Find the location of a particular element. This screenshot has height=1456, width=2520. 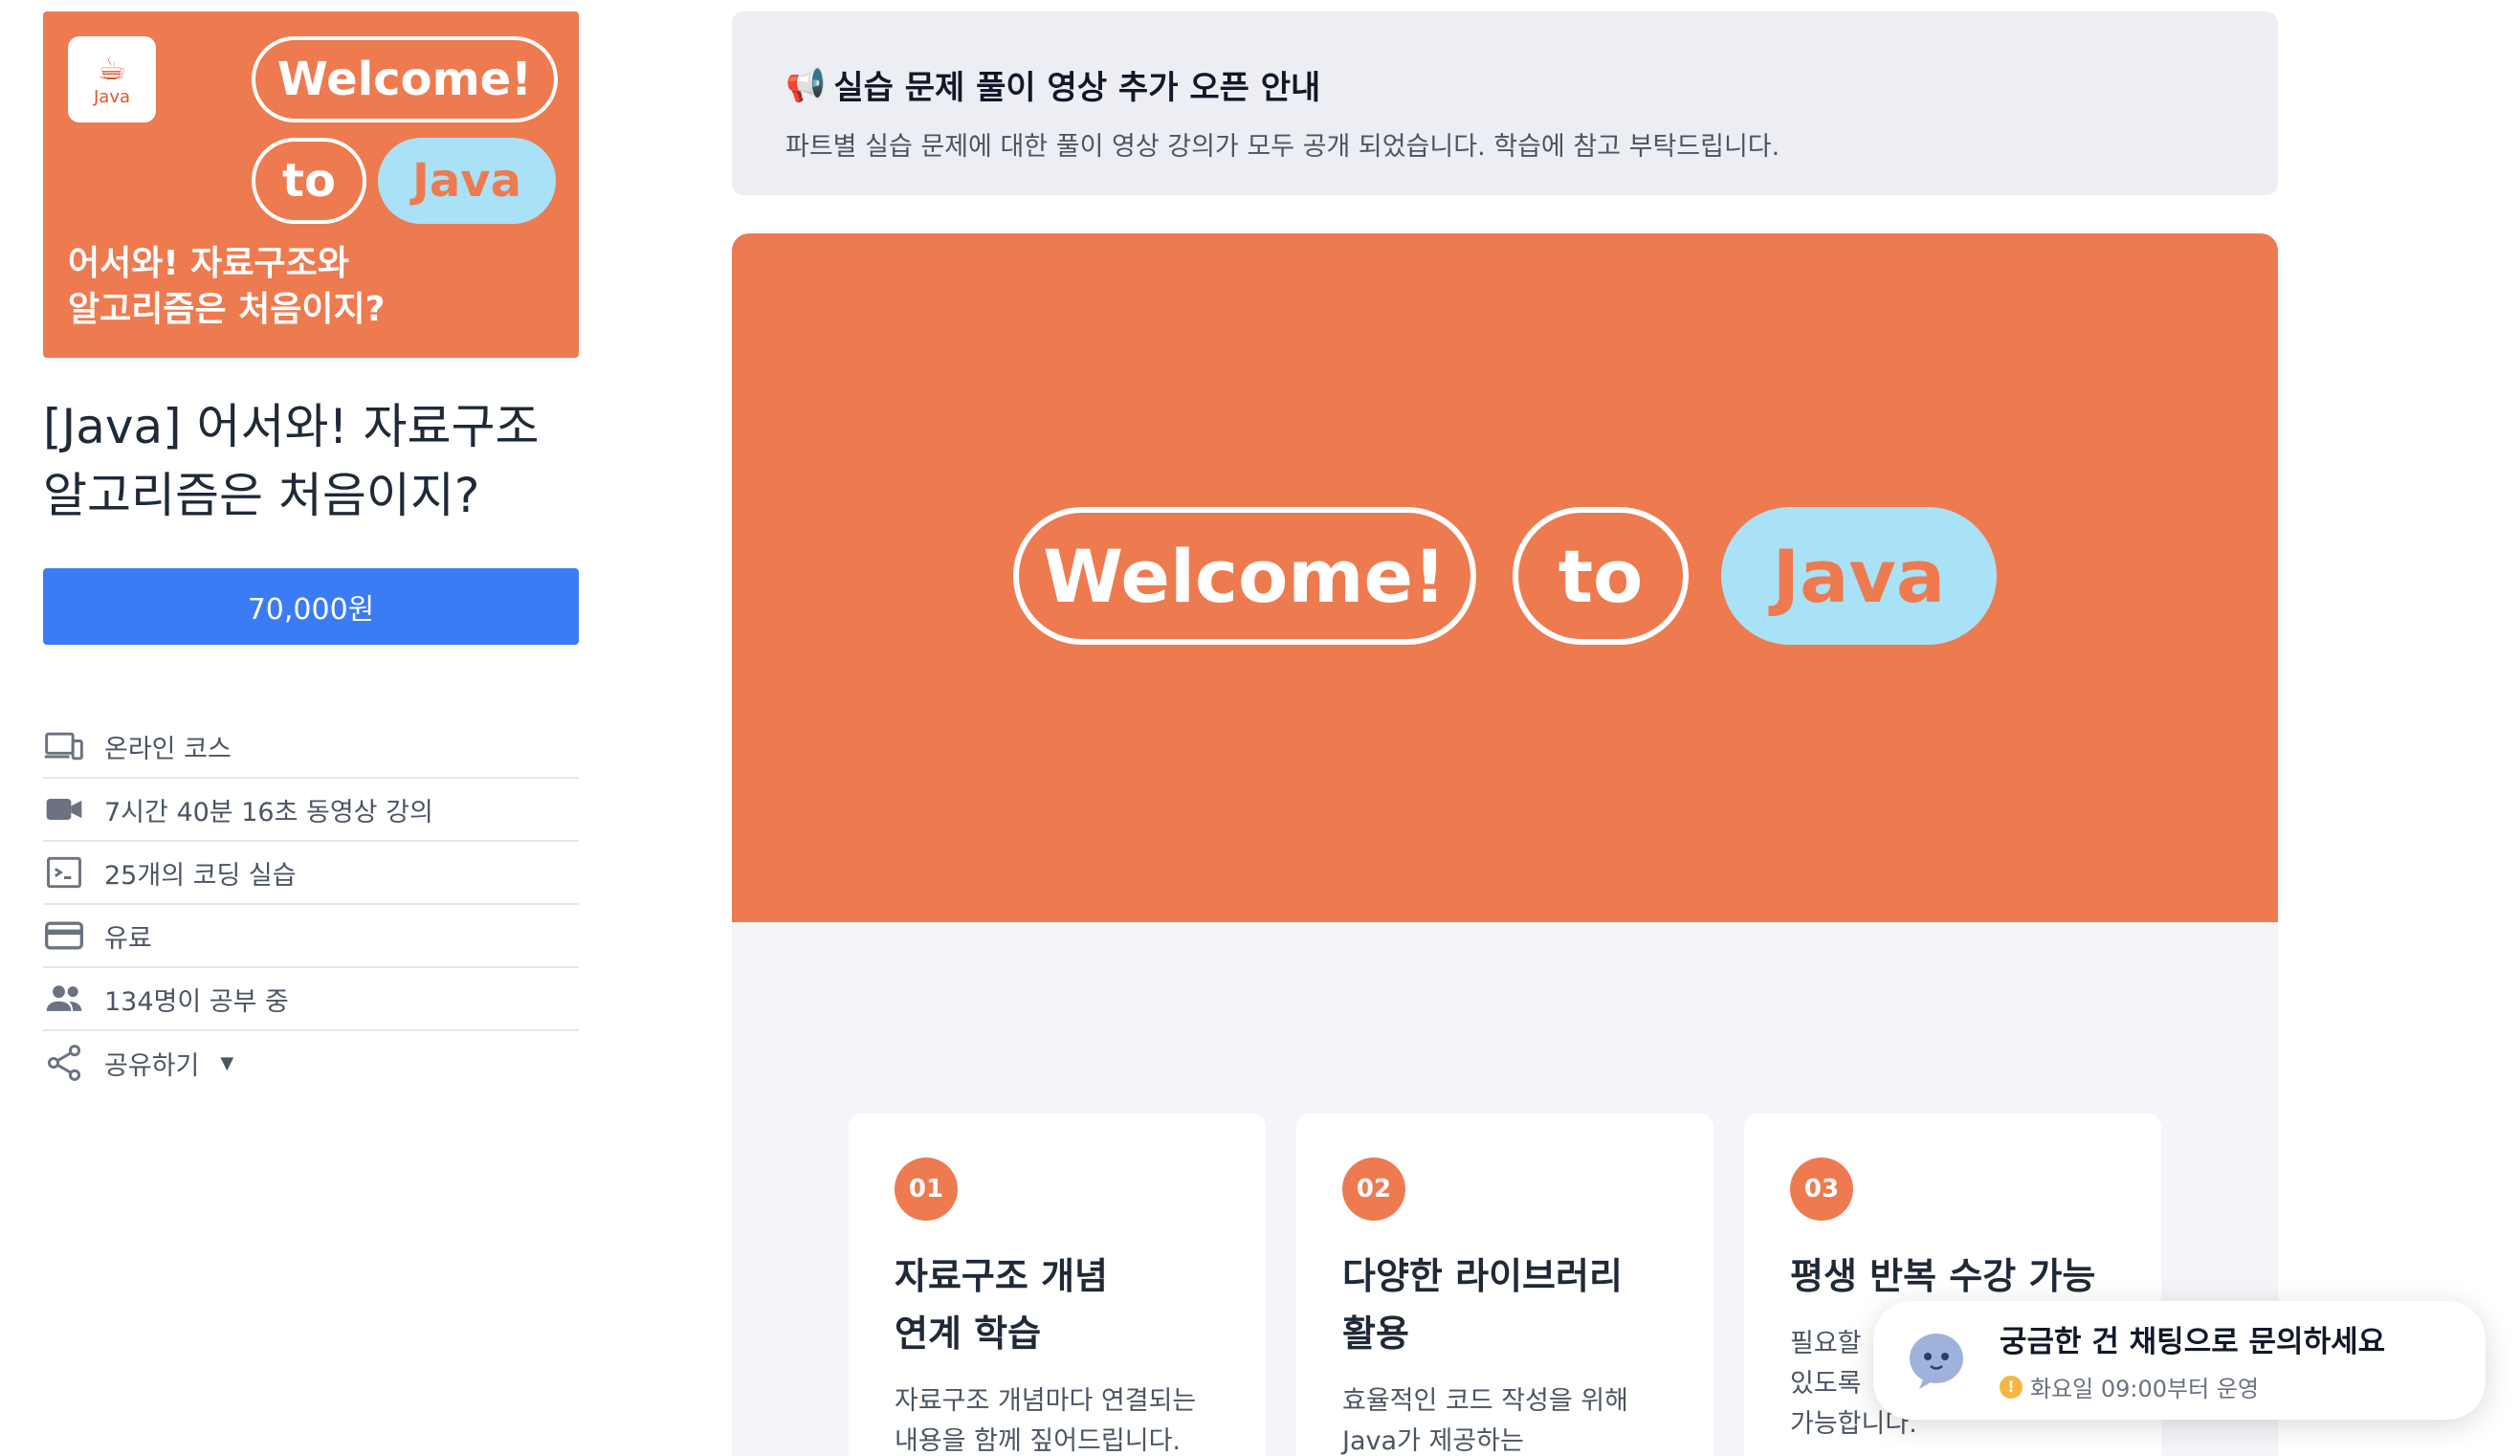

feature-number-badge: 01 is located at coordinates (926, 1189).